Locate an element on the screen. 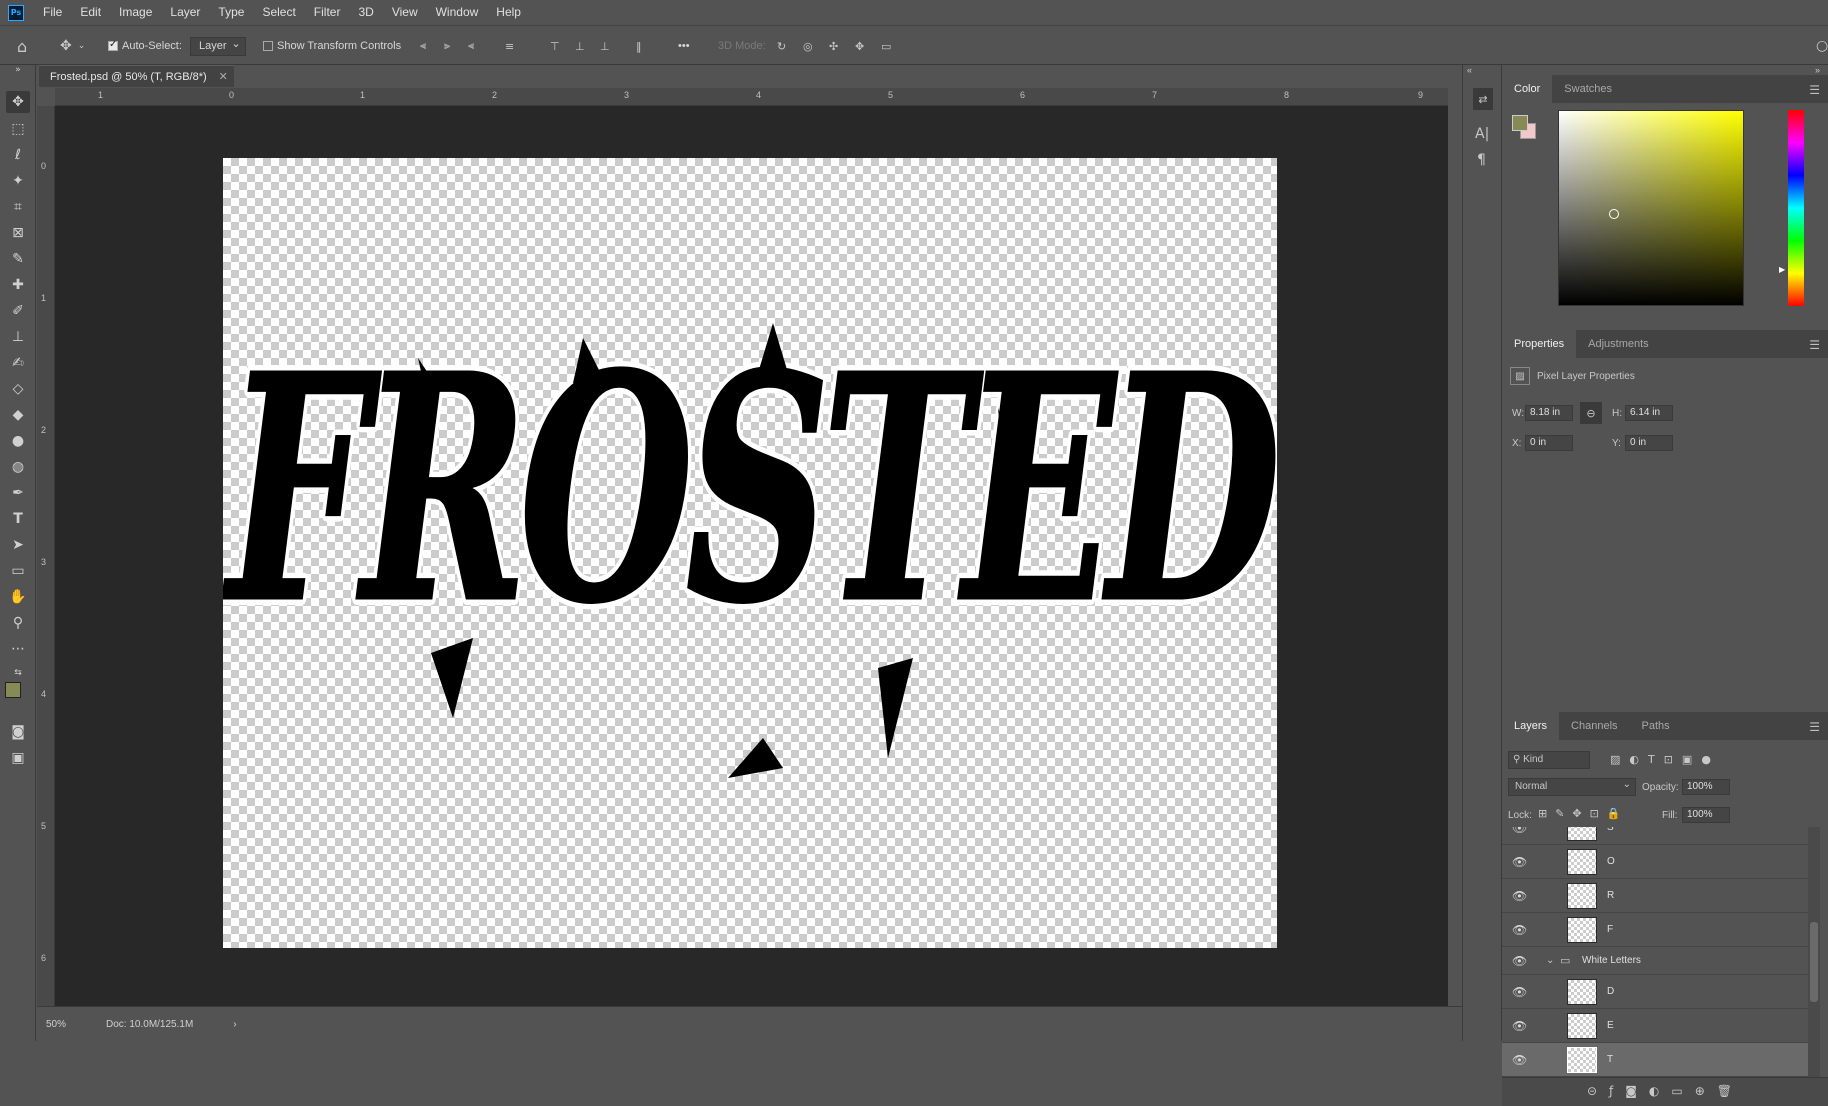 The width and height of the screenshot is (1828, 1106). menu-type: Type is located at coordinates (231, 12).